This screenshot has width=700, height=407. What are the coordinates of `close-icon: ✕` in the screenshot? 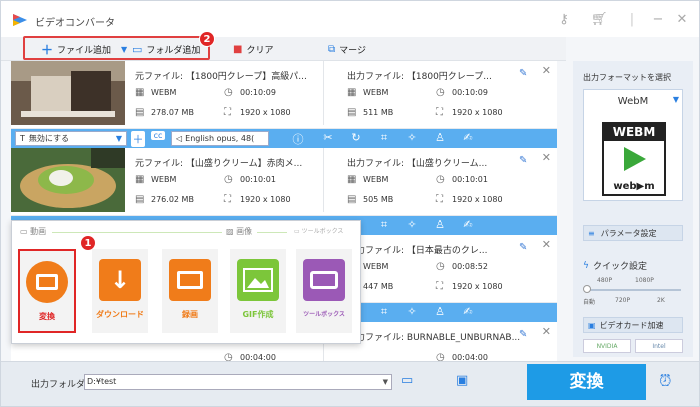 It's located at (682, 20).